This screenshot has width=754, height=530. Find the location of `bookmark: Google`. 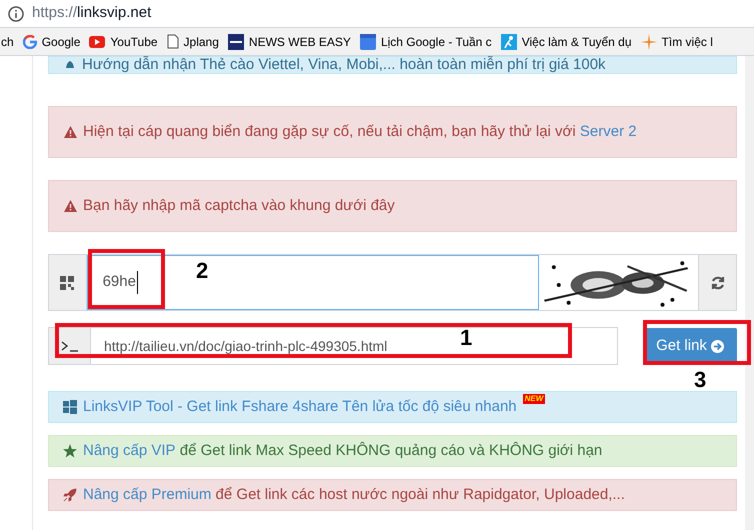

bookmark: Google is located at coordinates (51, 41).